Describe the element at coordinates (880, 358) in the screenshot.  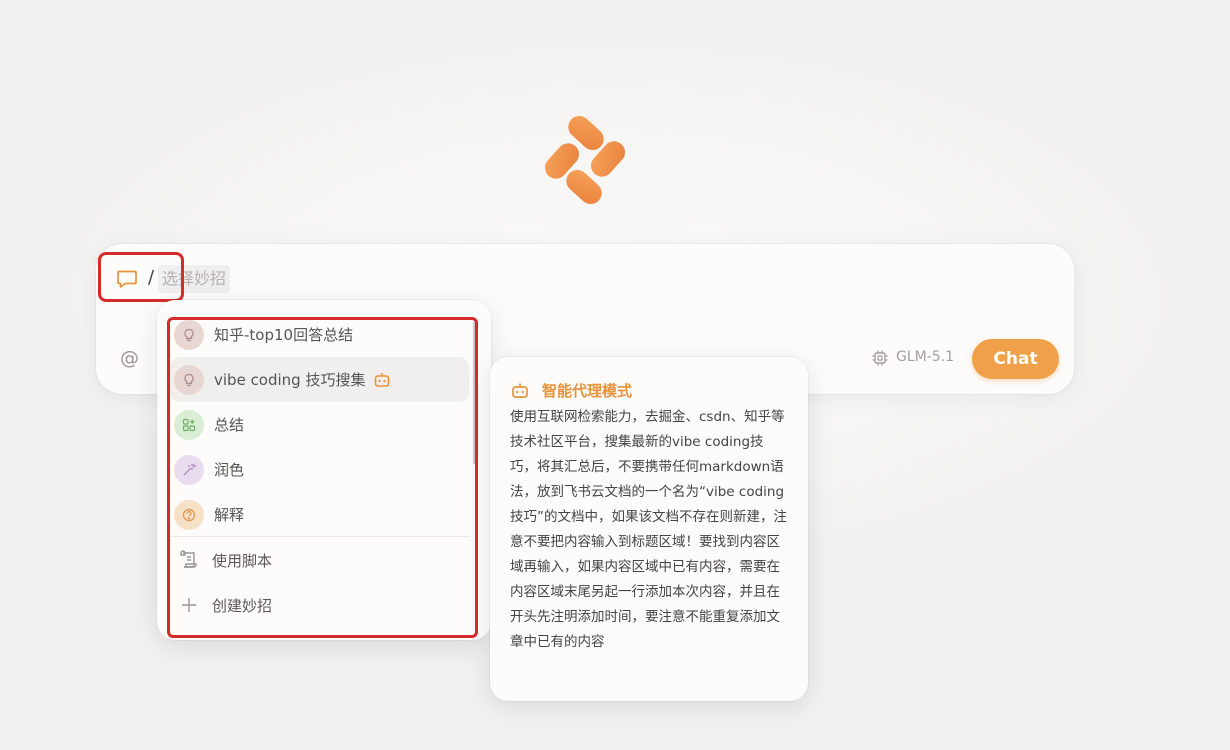
I see `chip-icon` at that location.